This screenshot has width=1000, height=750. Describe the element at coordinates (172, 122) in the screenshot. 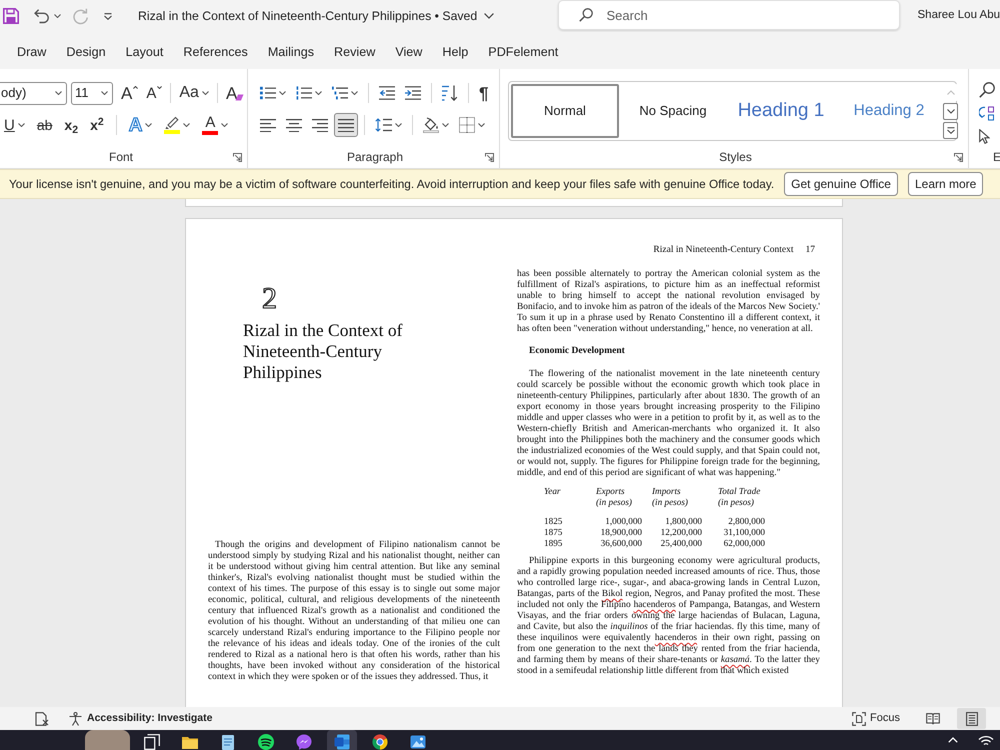

I see `marker-pen-icon` at that location.